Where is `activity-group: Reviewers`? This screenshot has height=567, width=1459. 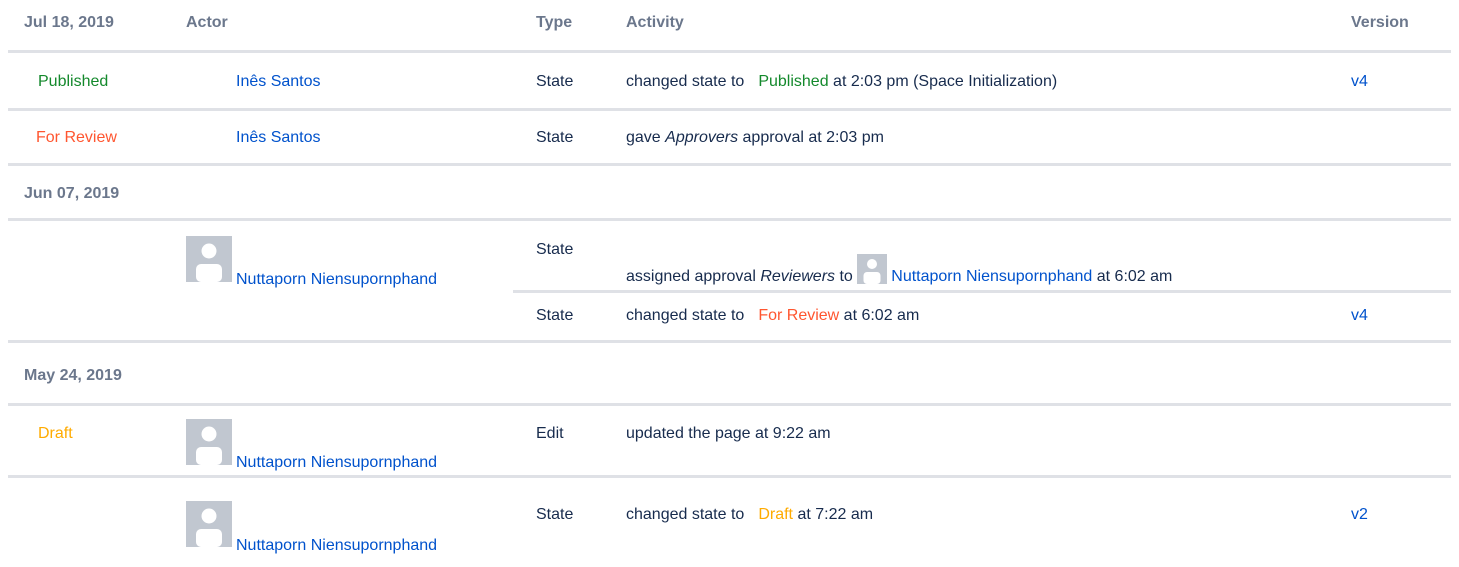 activity-group: Reviewers is located at coordinates (798, 276).